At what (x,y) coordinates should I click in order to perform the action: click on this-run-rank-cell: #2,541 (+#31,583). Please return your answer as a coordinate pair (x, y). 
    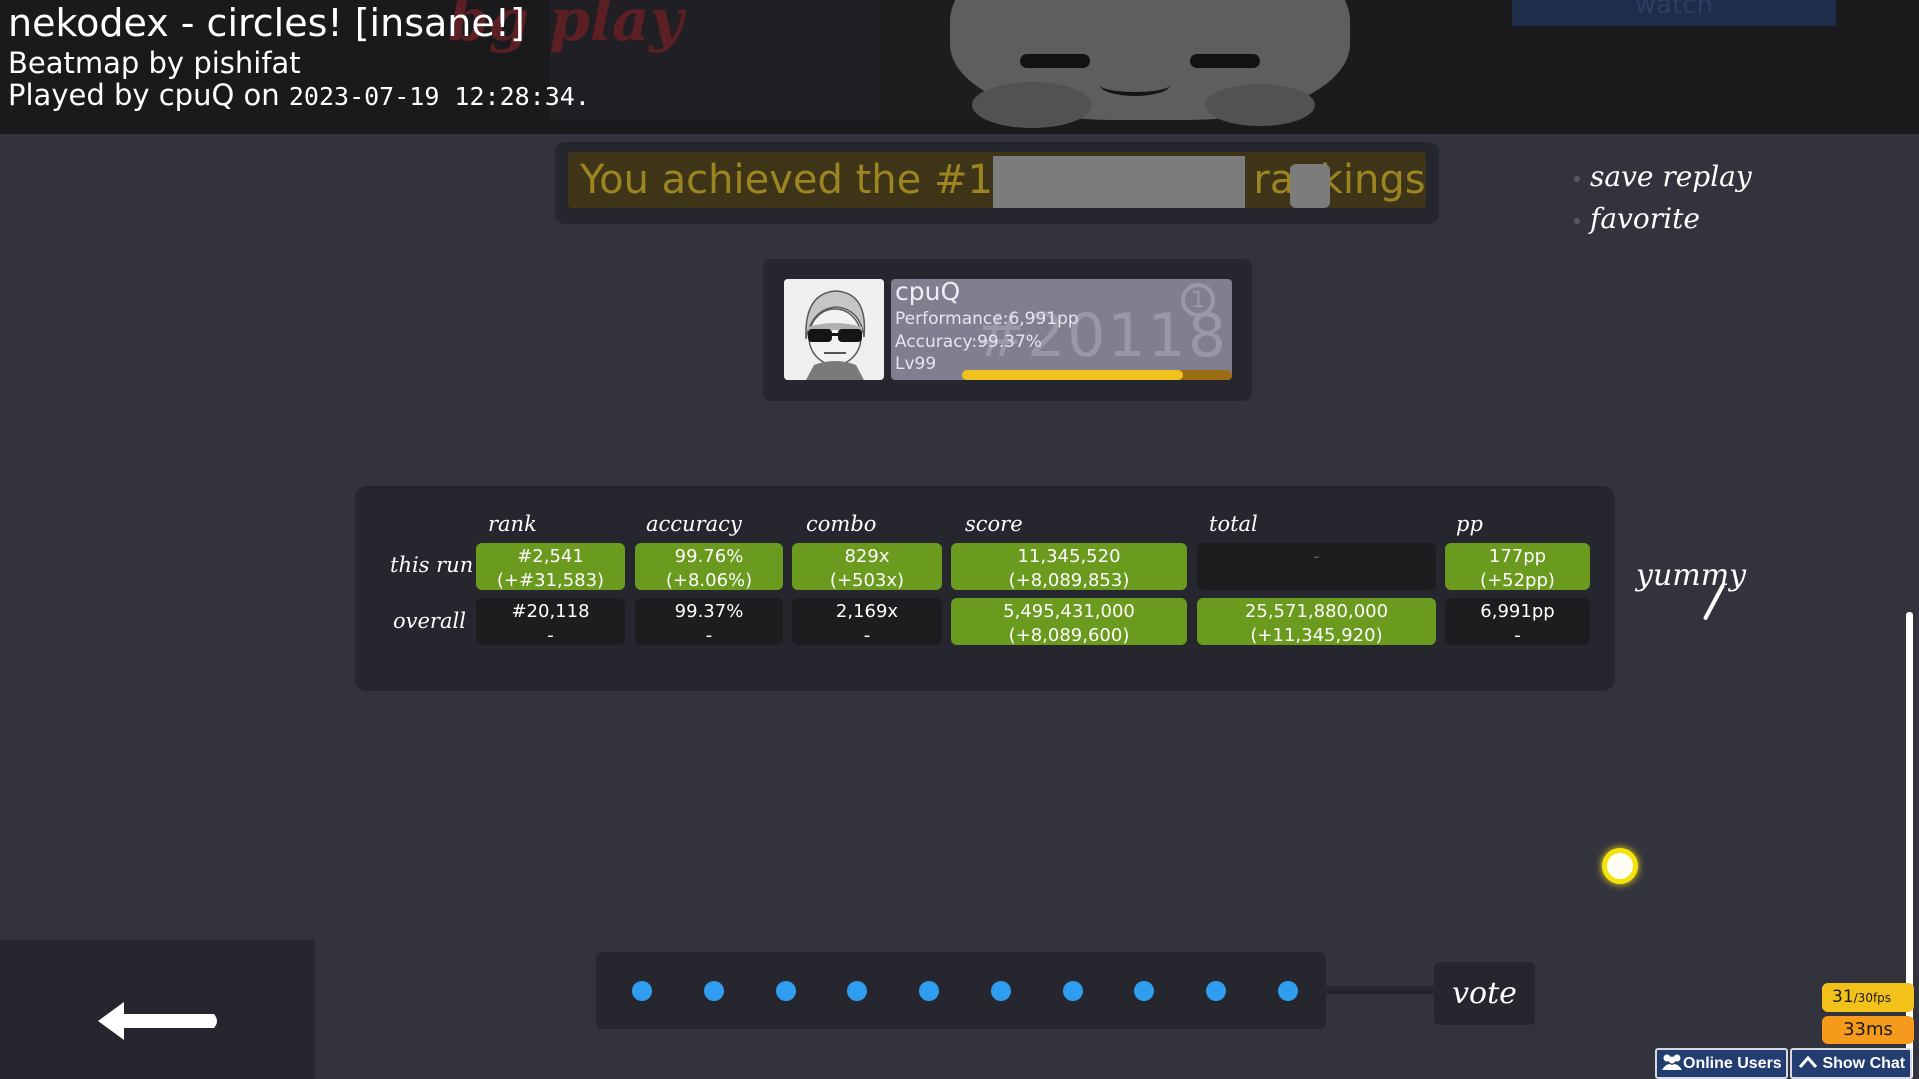
    Looking at the image, I should click on (550, 567).